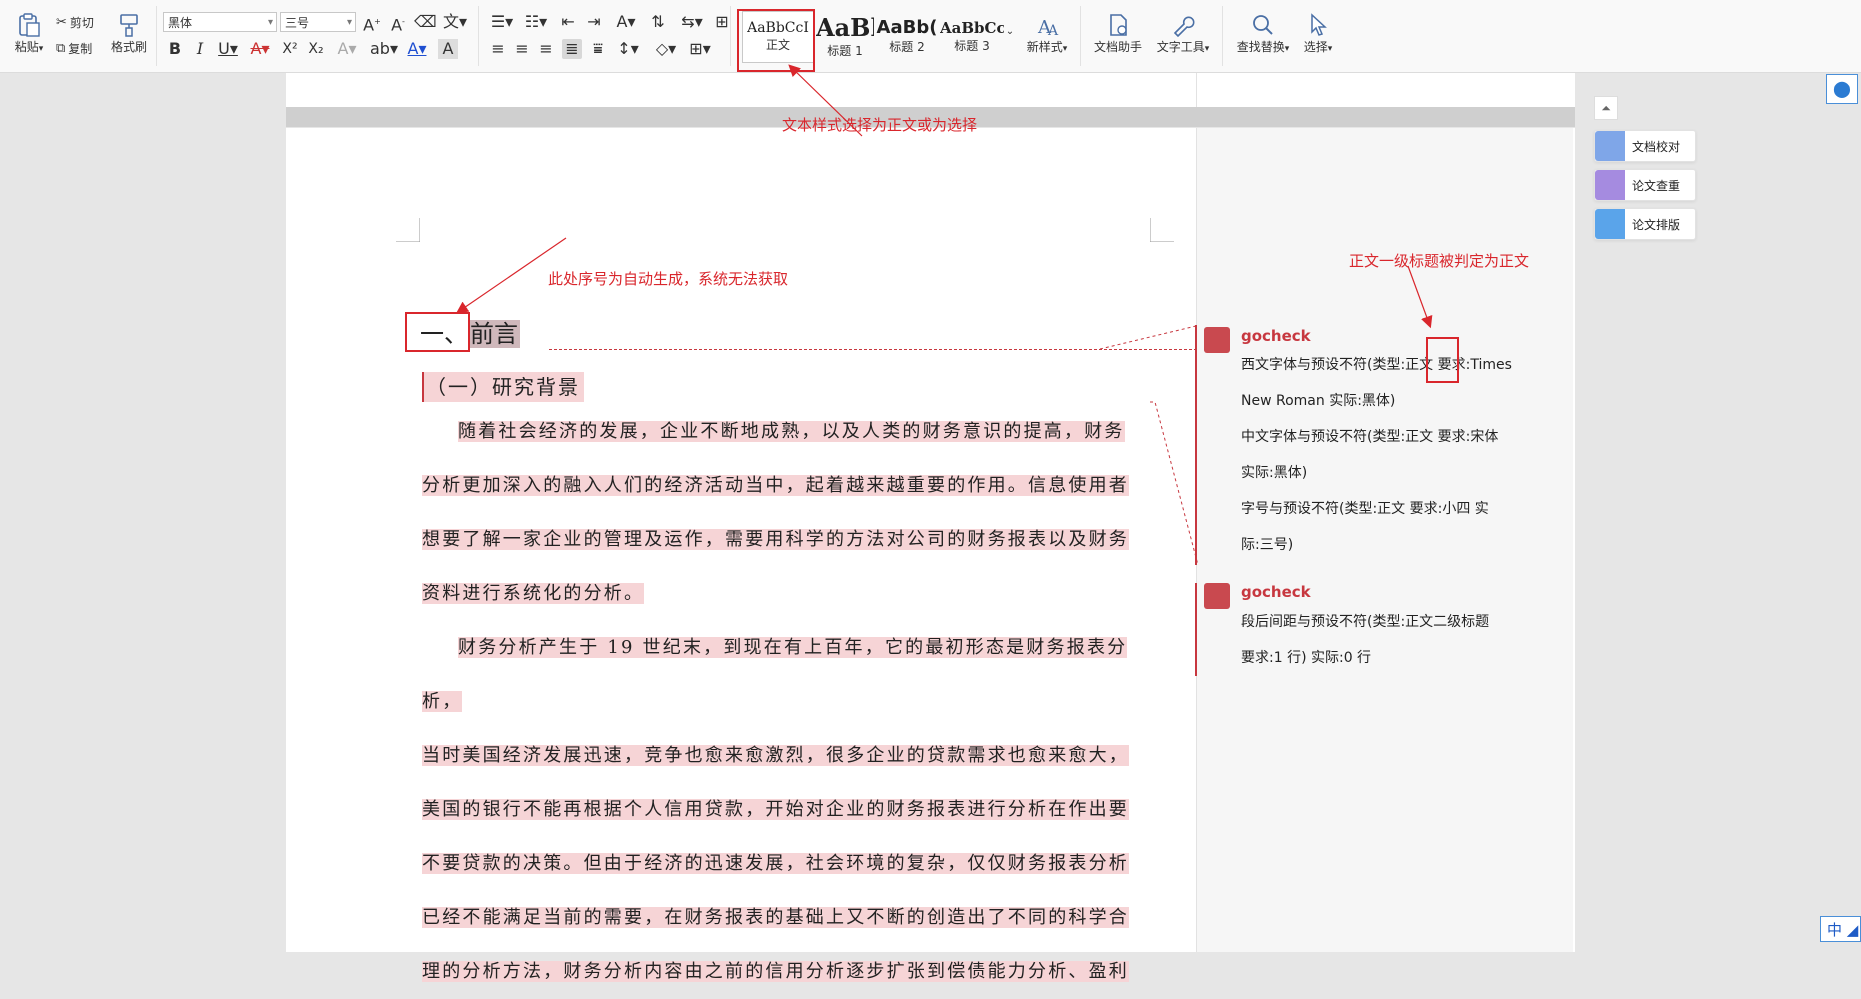 This screenshot has height=999, width=1861. I want to click on font-size-value: 三号, so click(297, 23).